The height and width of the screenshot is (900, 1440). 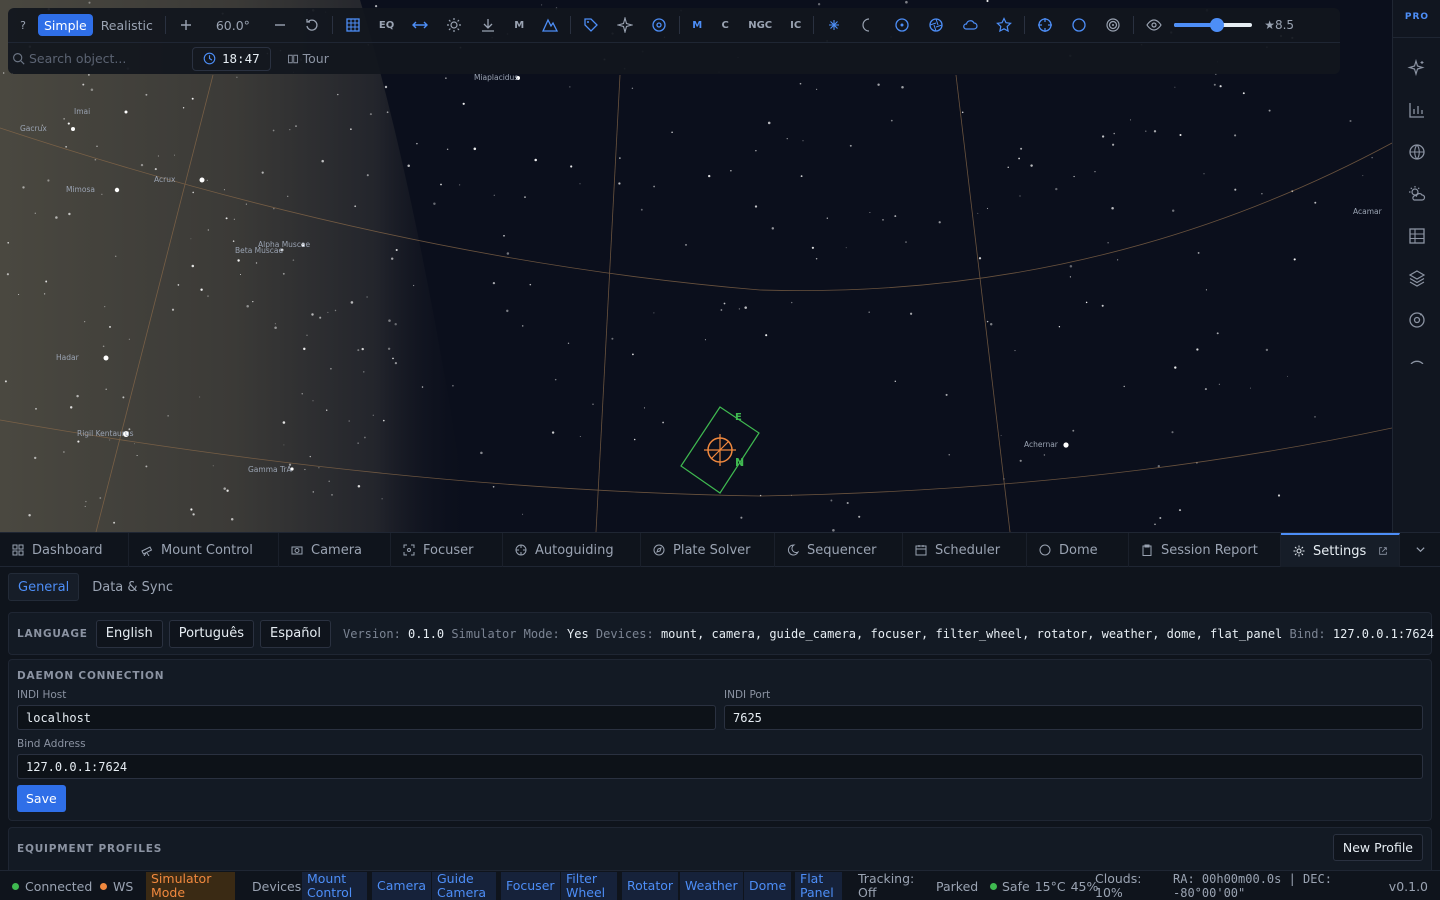 I want to click on reset-view-button, so click(x=312, y=25).